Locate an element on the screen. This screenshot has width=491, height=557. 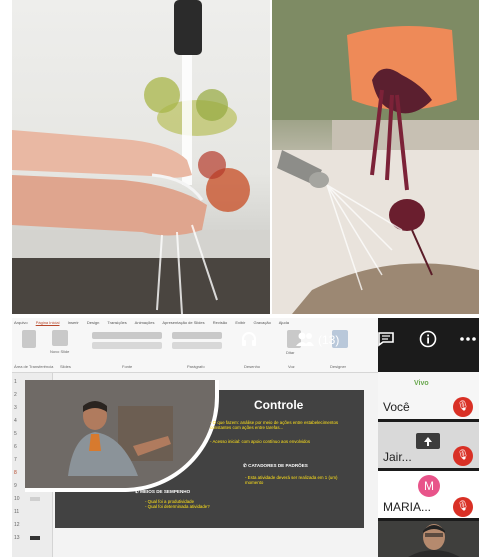
group-paragrafo: Parágrafo is located at coordinates (196, 366).